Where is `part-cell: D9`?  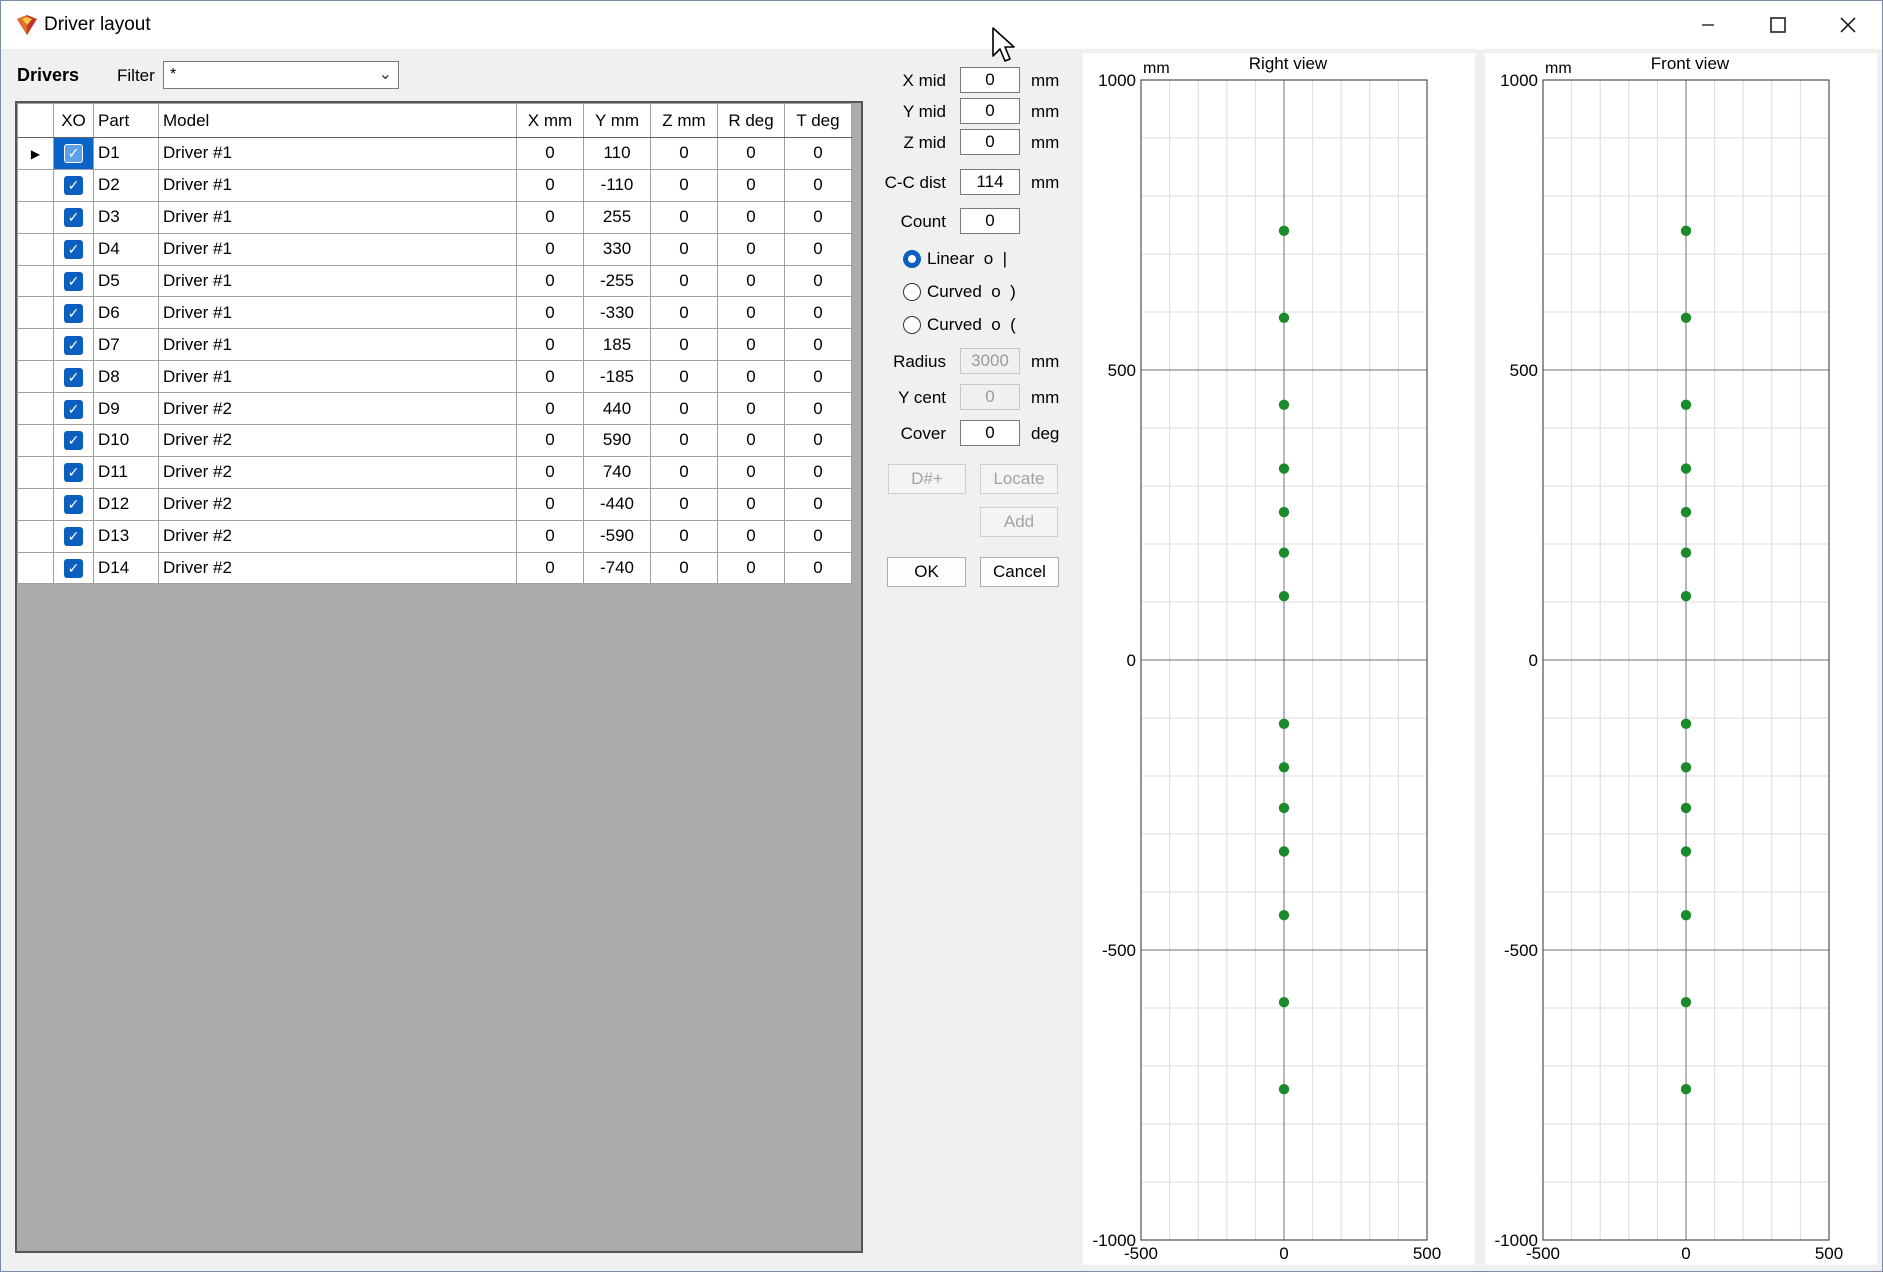
part-cell: D9 is located at coordinates (126, 409).